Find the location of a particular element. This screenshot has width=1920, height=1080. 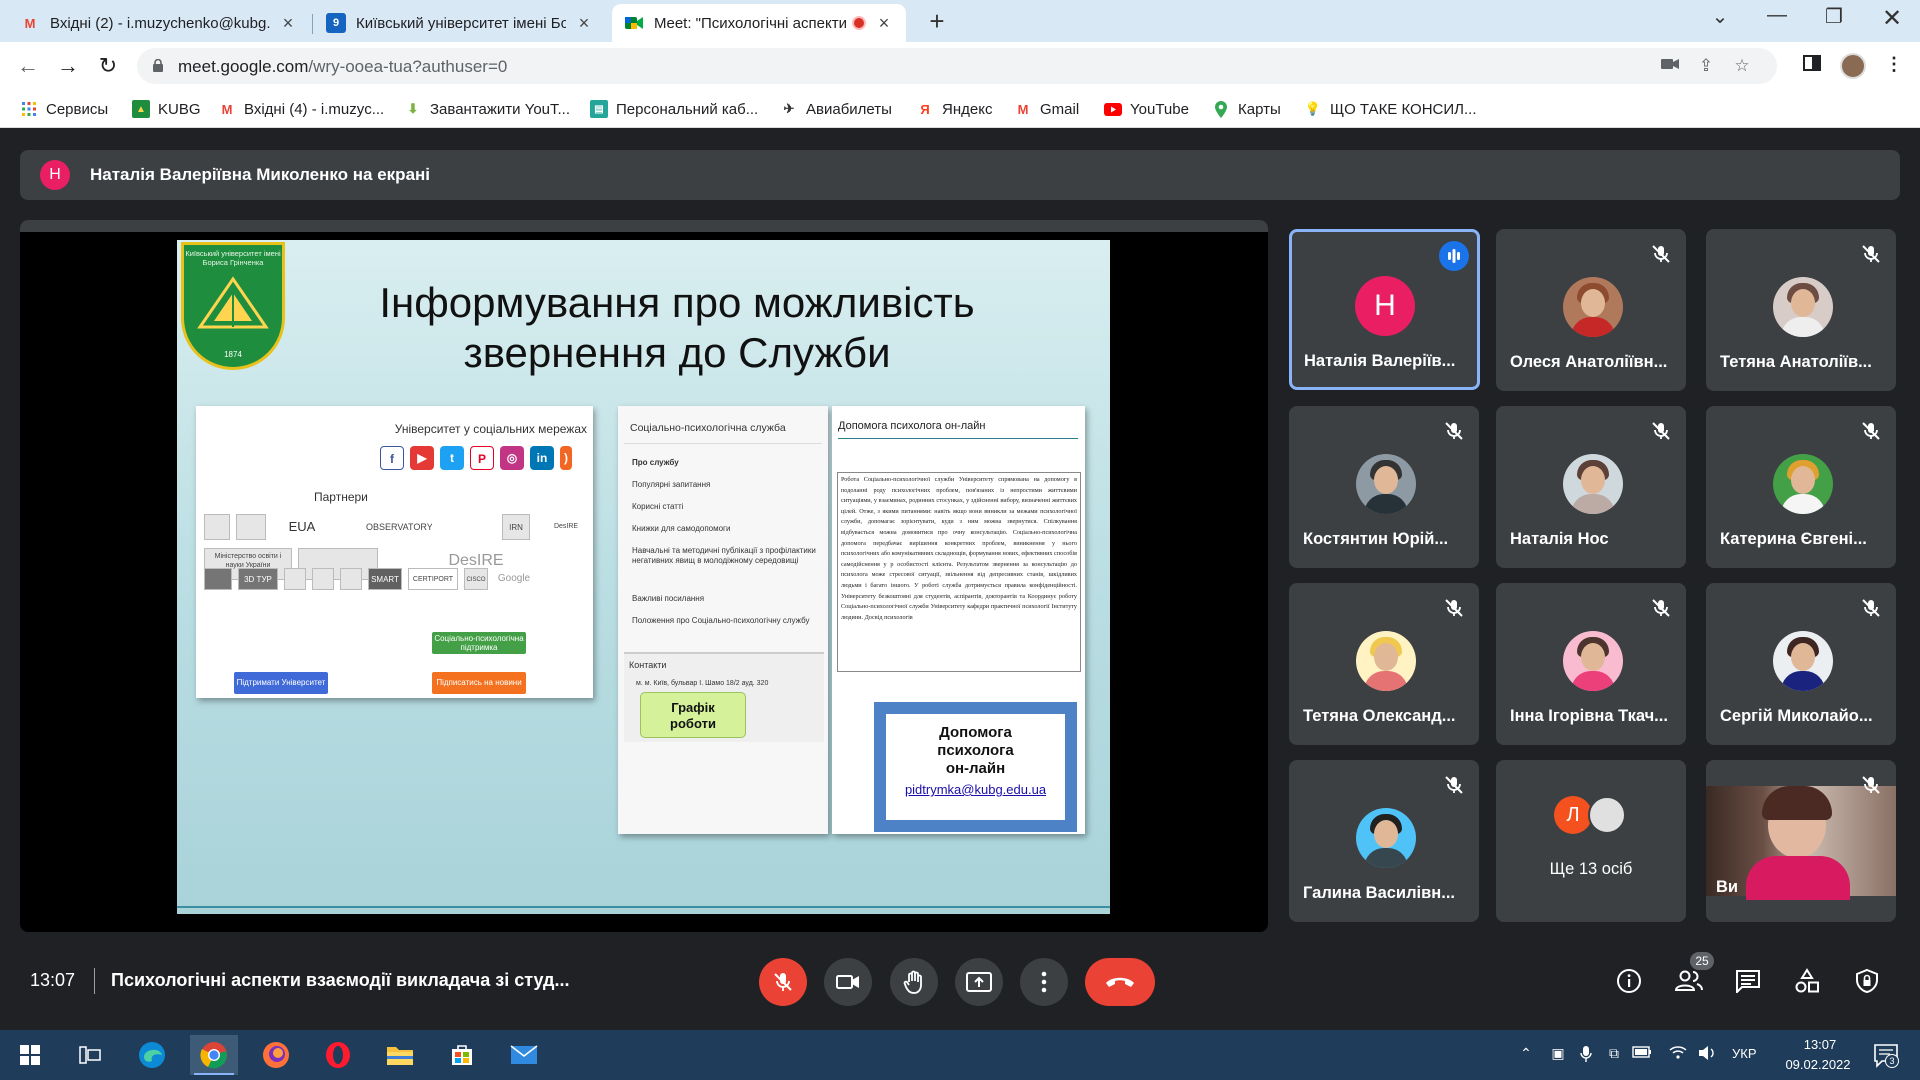

schedule-button: Графік роботи is located at coordinates (693, 715).